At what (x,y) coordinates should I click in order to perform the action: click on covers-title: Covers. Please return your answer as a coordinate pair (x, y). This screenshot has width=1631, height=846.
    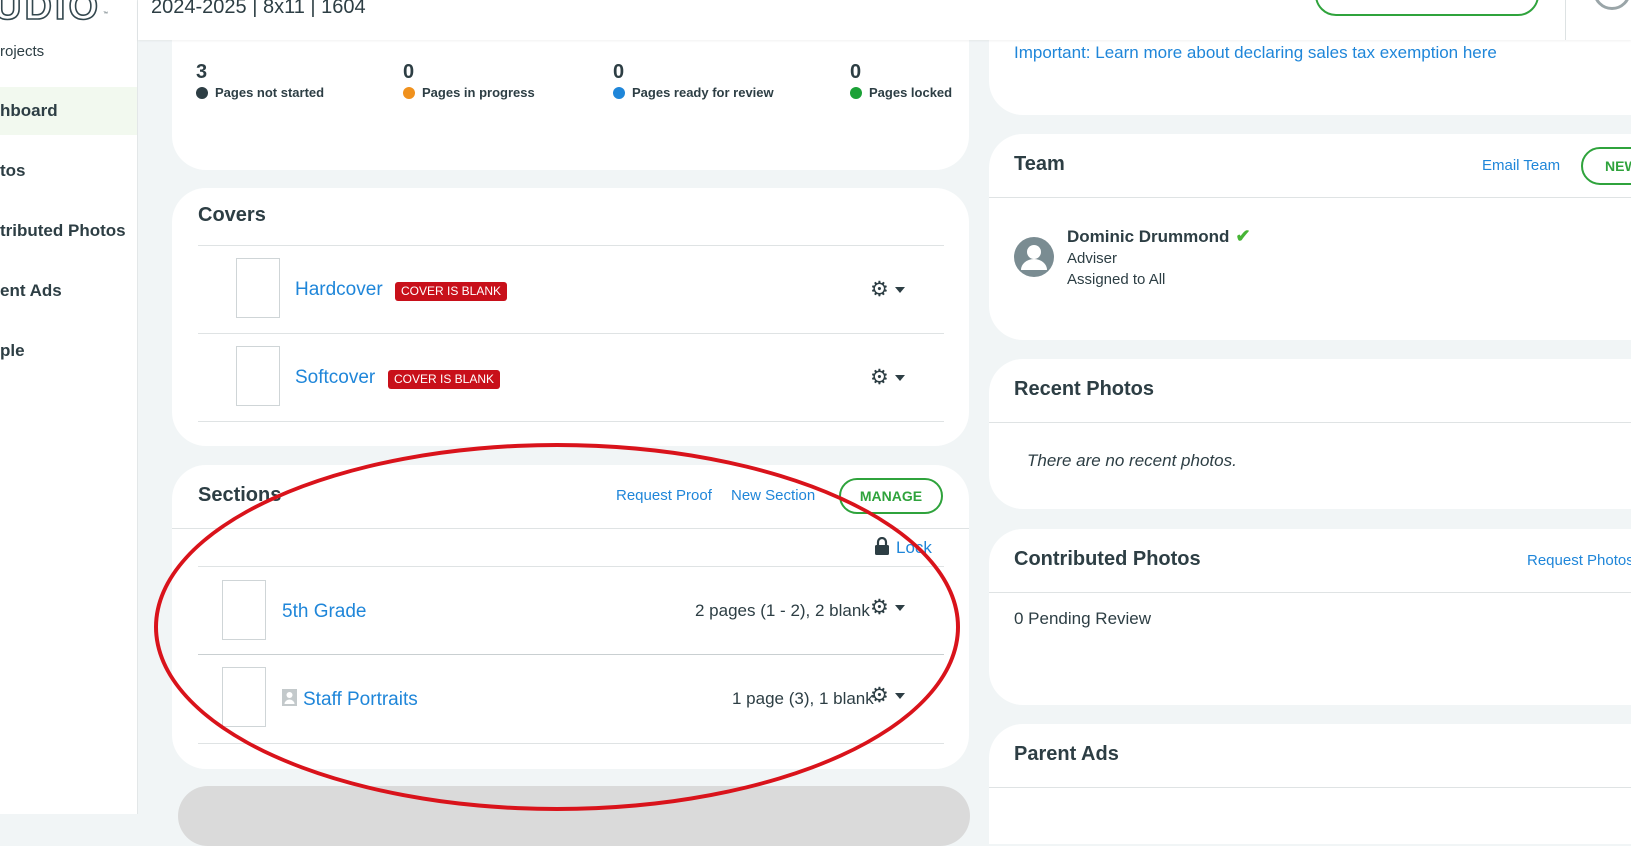
    Looking at the image, I should click on (232, 215).